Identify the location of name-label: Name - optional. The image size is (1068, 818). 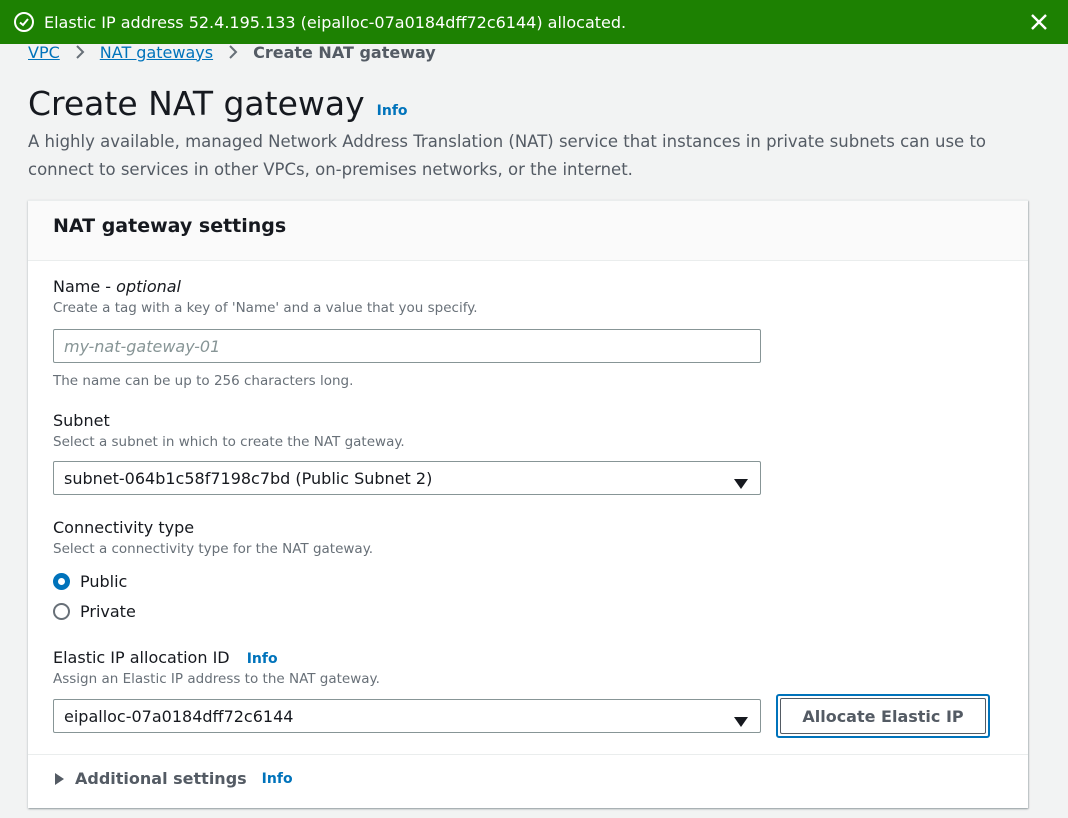
(117, 286).